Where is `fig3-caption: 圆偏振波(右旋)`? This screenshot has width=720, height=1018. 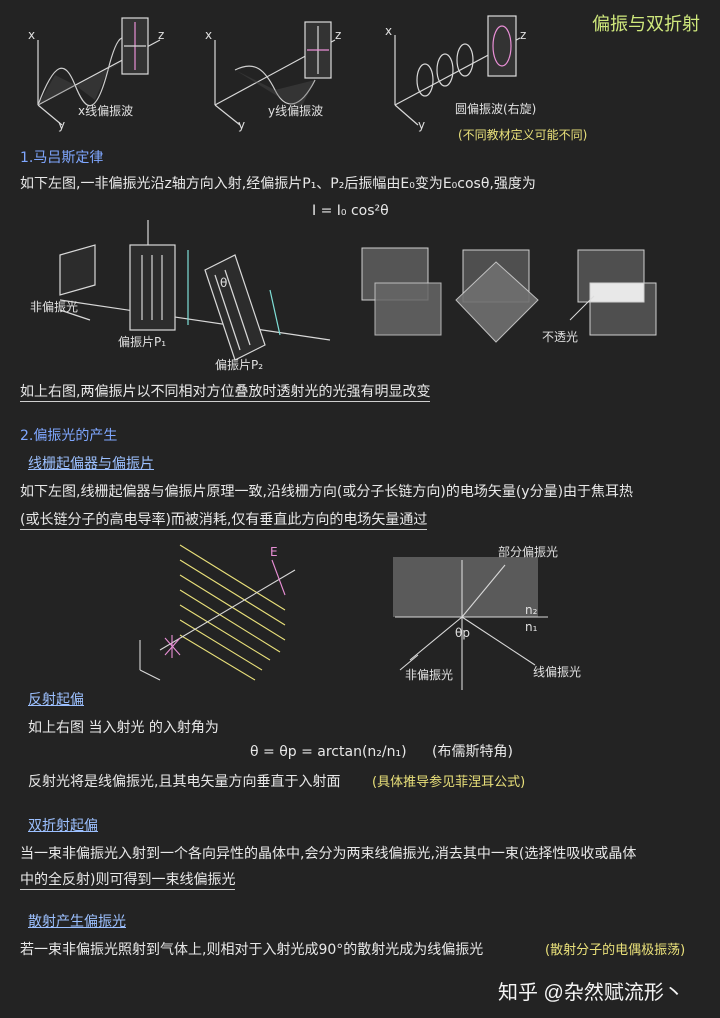
fig3-caption: 圆偏振波(右旋) is located at coordinates (496, 109).